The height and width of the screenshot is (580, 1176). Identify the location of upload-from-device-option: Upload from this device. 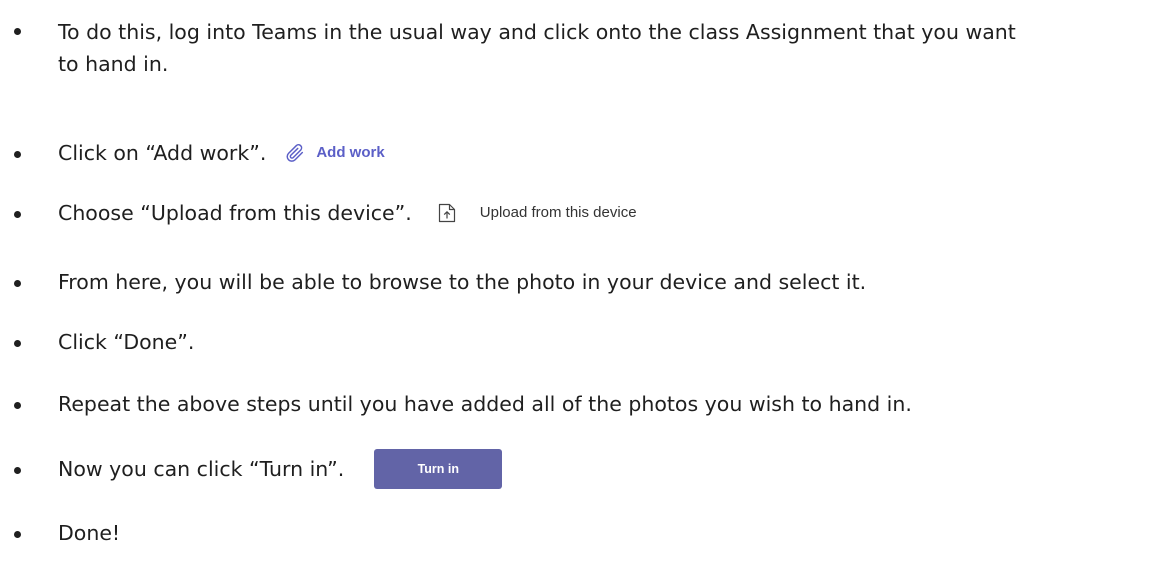
(537, 213).